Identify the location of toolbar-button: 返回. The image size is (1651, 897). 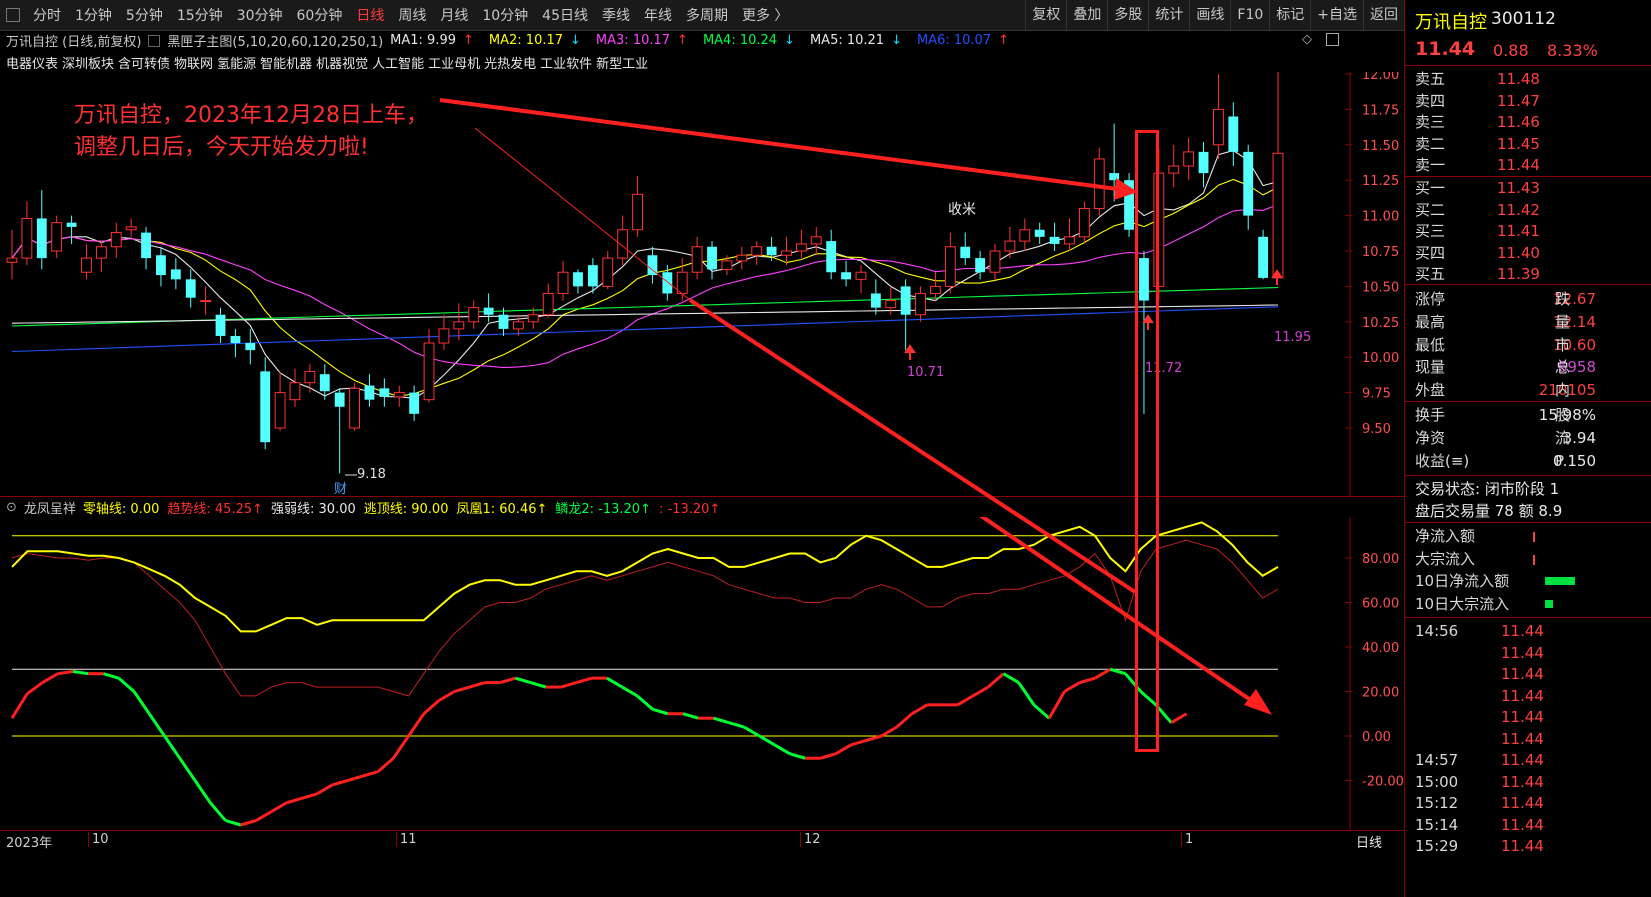
(1383, 15).